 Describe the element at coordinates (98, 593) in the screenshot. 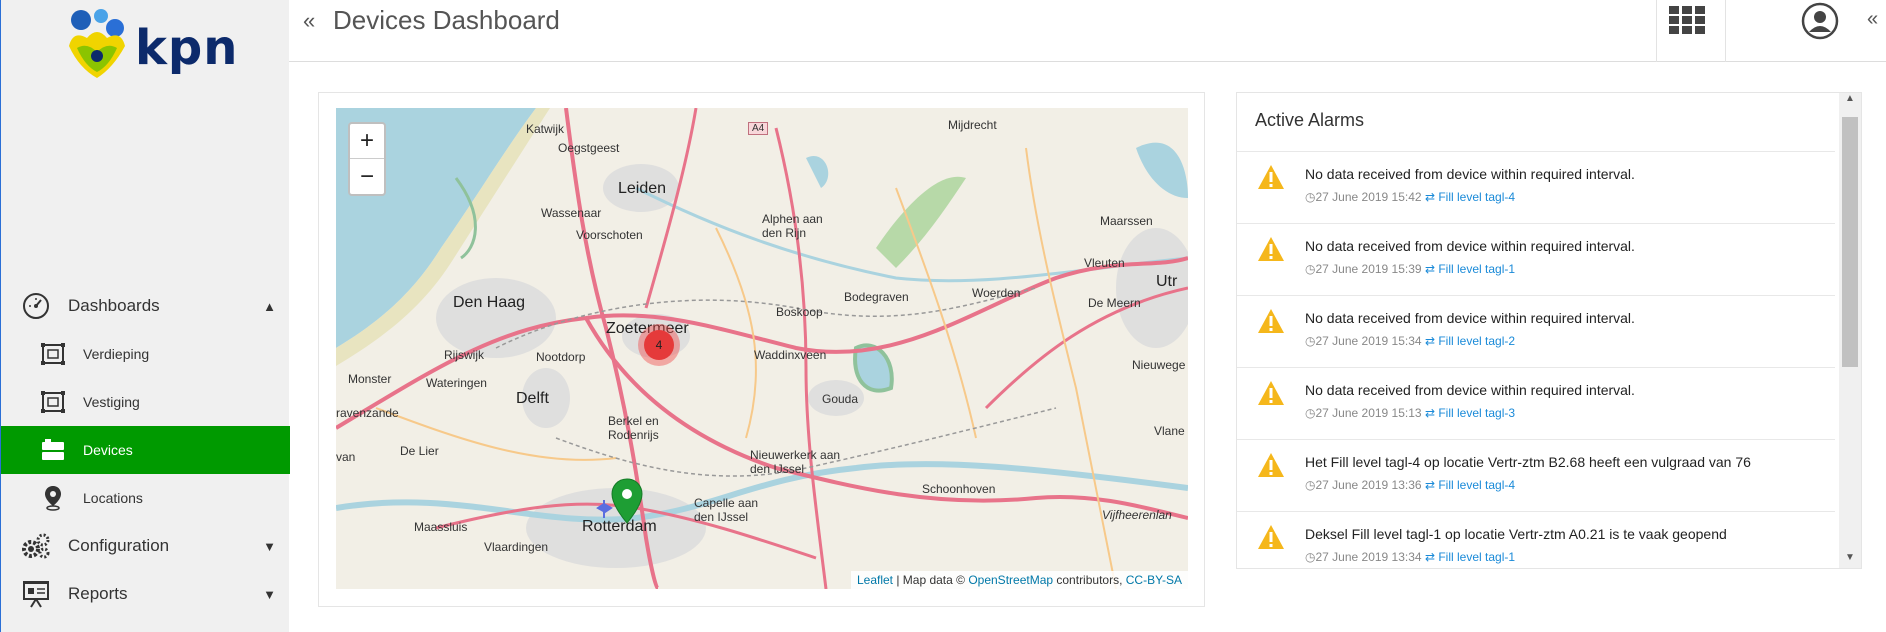

I see `sidebar-item-label: Reports` at that location.